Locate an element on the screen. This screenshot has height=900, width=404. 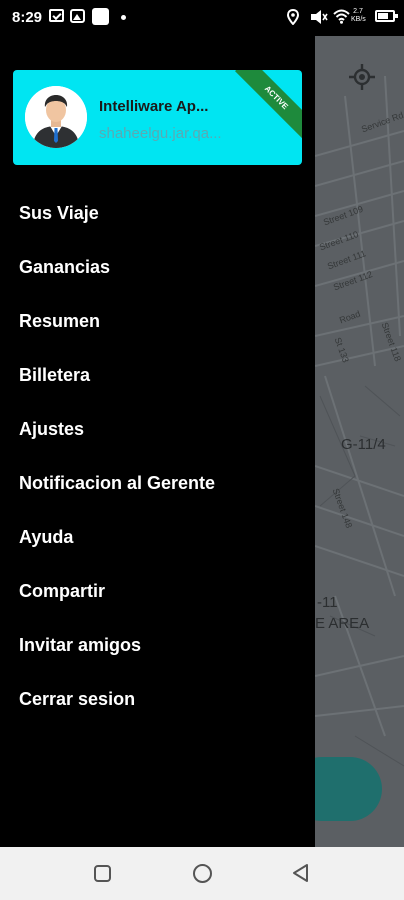
status-time: 8:29 is located at coordinates (27, 17).